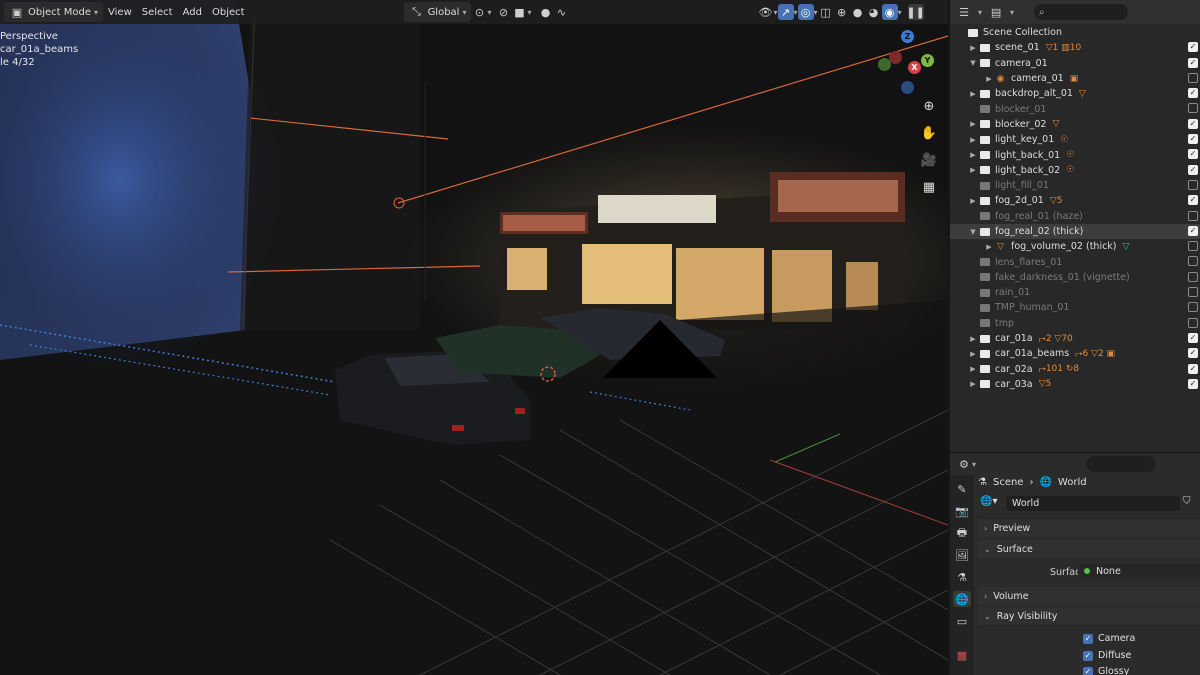 The image size is (1200, 675). I want to click on zoom-icon: ⊕, so click(929, 106).